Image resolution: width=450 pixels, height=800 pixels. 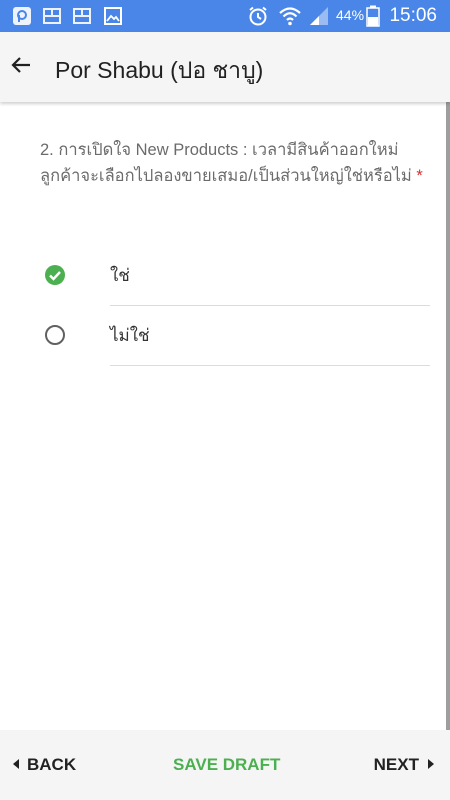 What do you see at coordinates (319, 16) in the screenshot?
I see `signal-icon` at bounding box center [319, 16].